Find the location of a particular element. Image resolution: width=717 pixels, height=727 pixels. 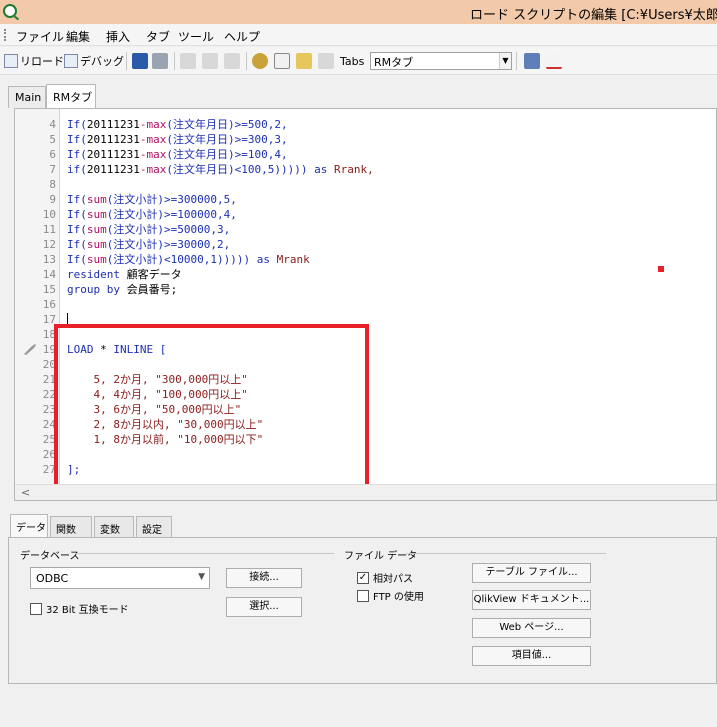

line-number: 14 is located at coordinates (49, 274).